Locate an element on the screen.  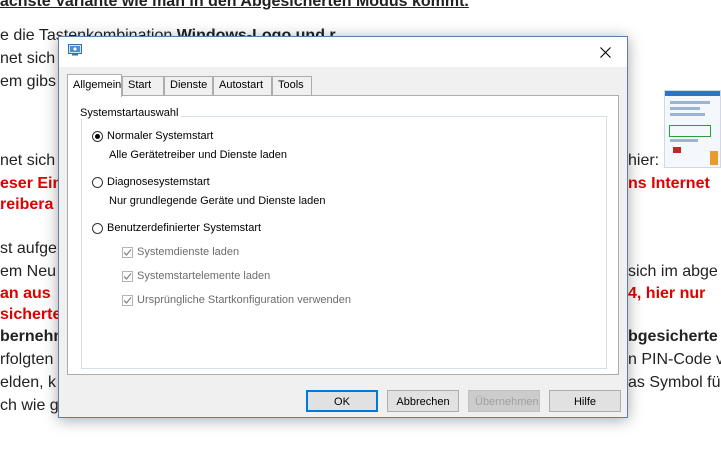
thumbnail-red-marker is located at coordinates (677, 150).